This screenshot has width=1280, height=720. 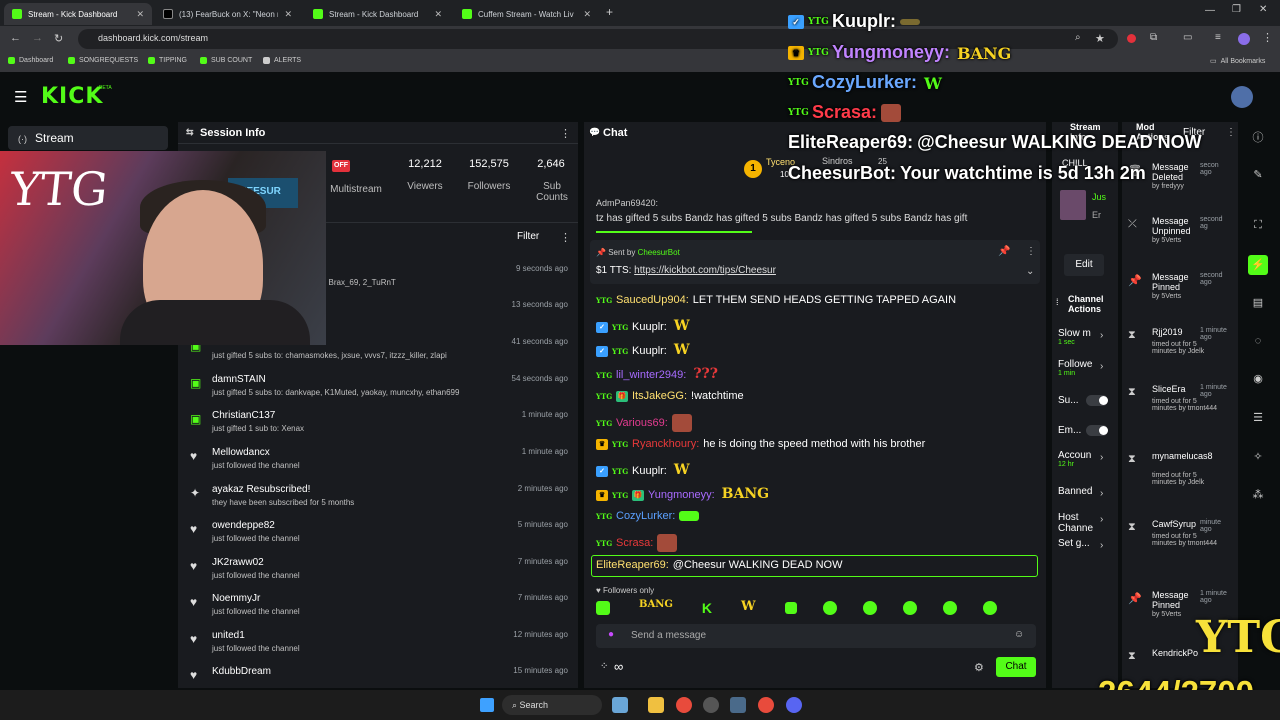 I want to click on chat-username: Yungmoneyy:, so click(x=681, y=495).